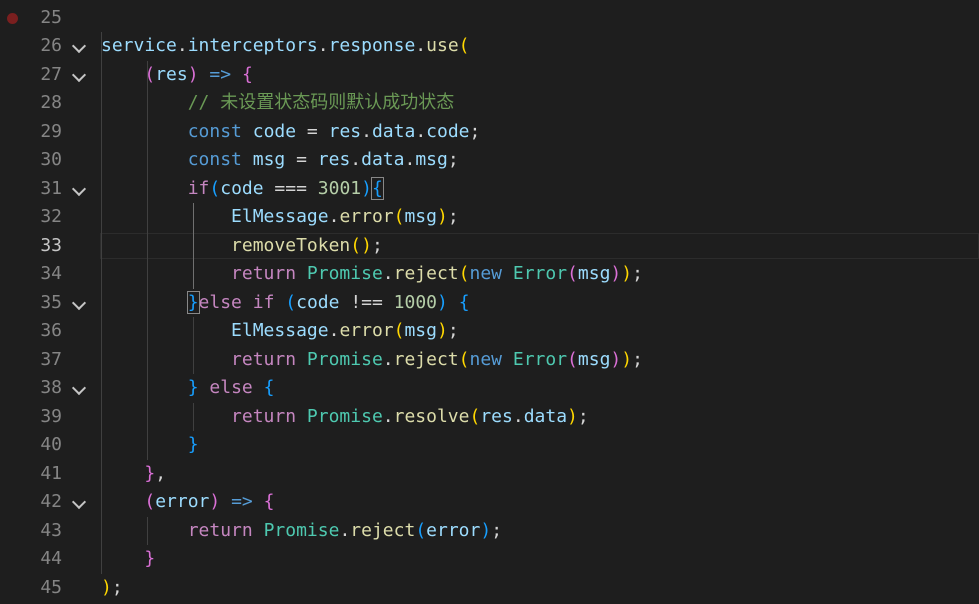 Image resolution: width=979 pixels, height=604 pixels. I want to click on line-number: 42, so click(51, 501).